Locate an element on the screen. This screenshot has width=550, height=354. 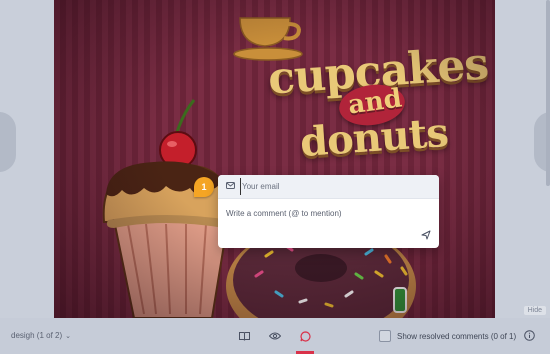
show-resolved-toggle: Show resolved comments (0 of 1) is located at coordinates (447, 336).